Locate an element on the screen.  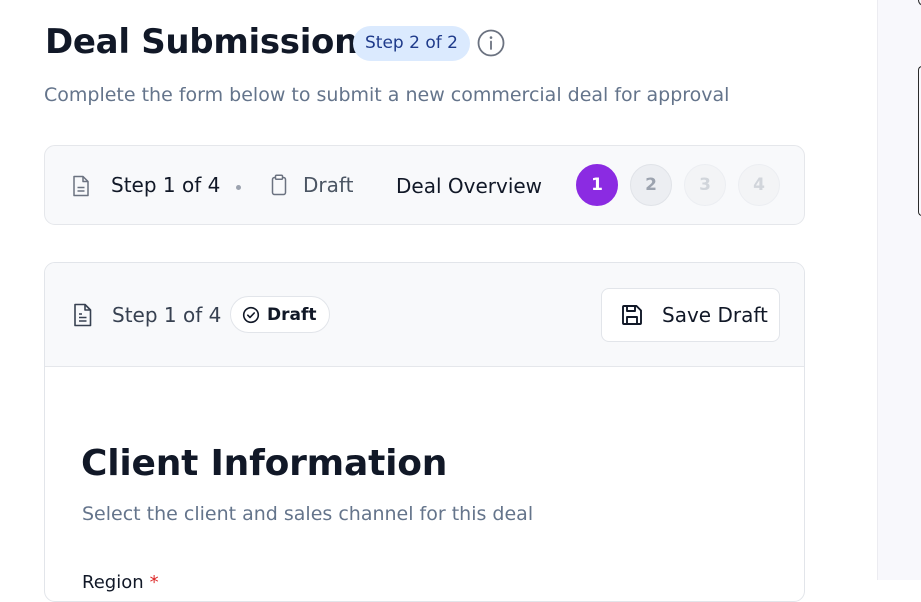
region-field-label: Region * is located at coordinates (120, 582).